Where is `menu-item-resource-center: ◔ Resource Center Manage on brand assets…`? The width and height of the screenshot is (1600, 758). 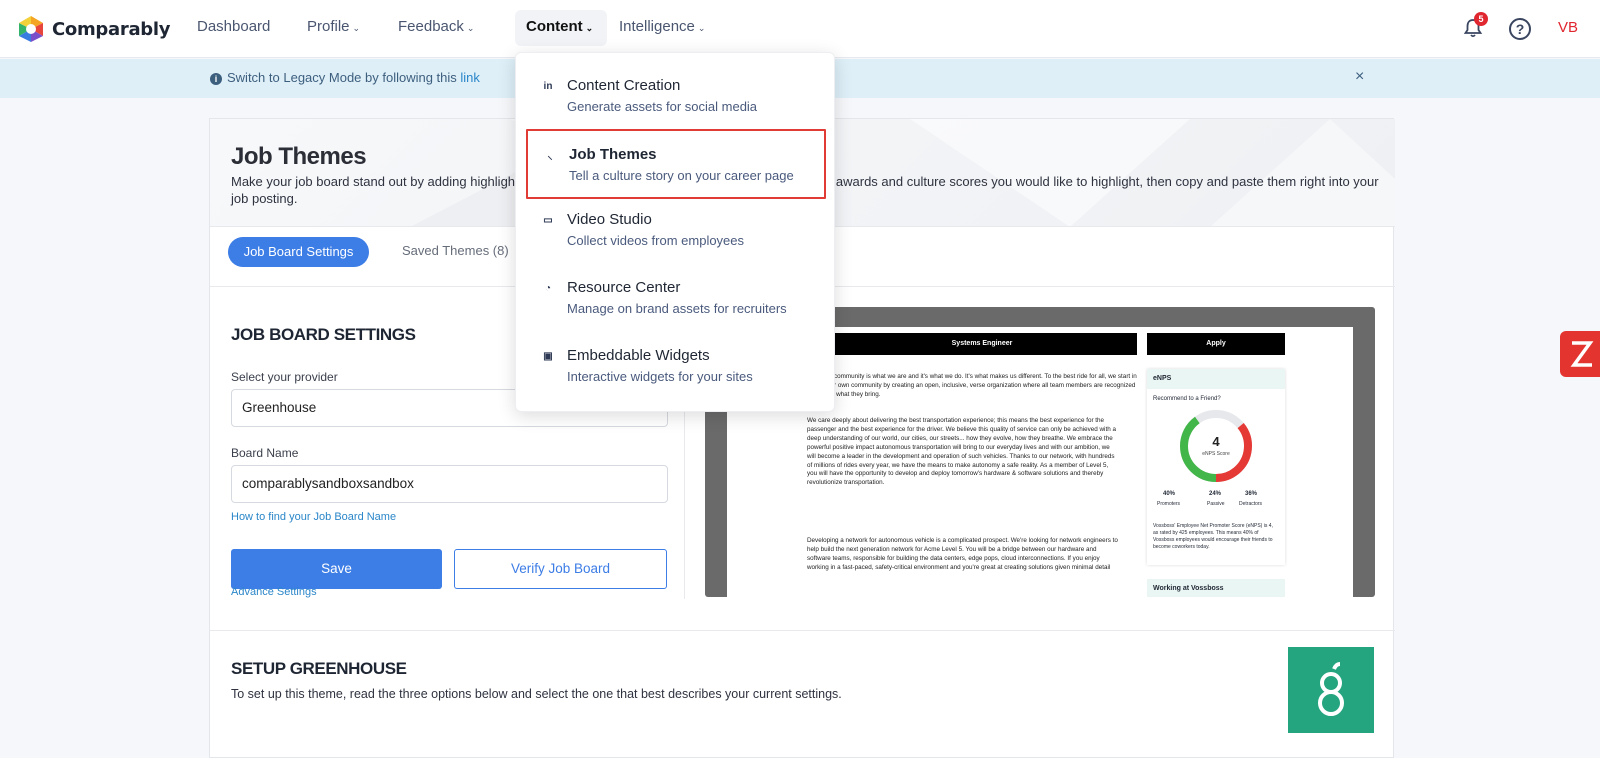
menu-item-resource-center: ◔ Resource Center Manage on brand assets… is located at coordinates (676, 302).